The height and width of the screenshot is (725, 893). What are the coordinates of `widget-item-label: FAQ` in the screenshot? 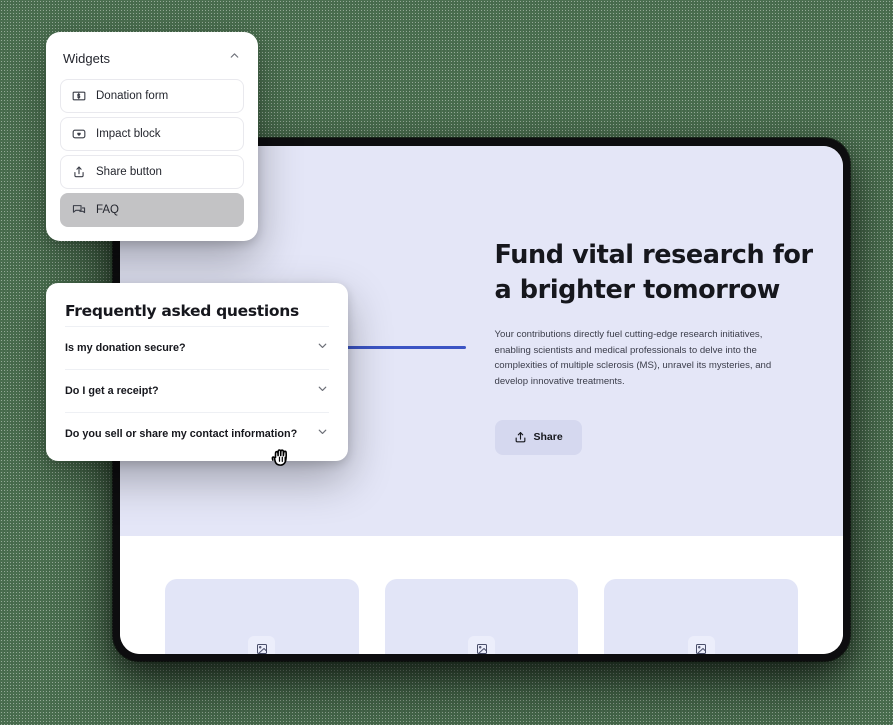 It's located at (108, 210).